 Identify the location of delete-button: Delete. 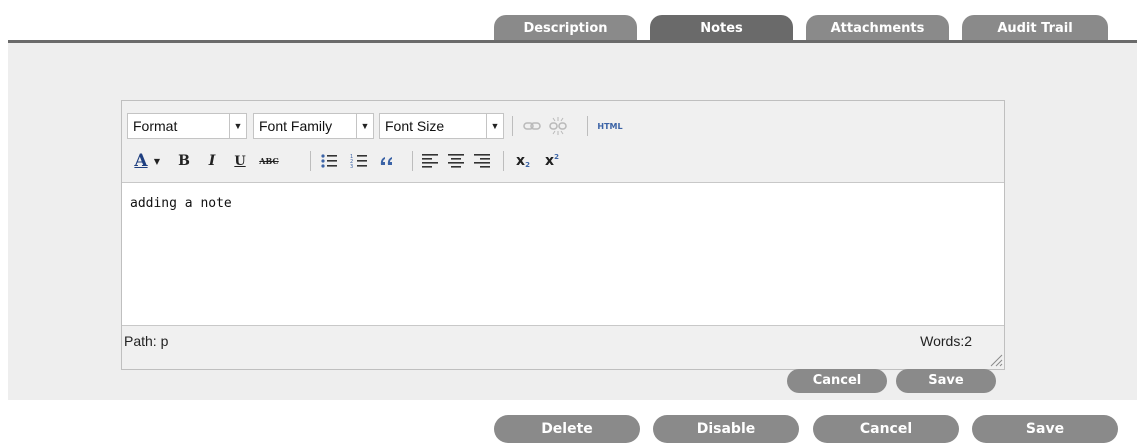
(567, 429).